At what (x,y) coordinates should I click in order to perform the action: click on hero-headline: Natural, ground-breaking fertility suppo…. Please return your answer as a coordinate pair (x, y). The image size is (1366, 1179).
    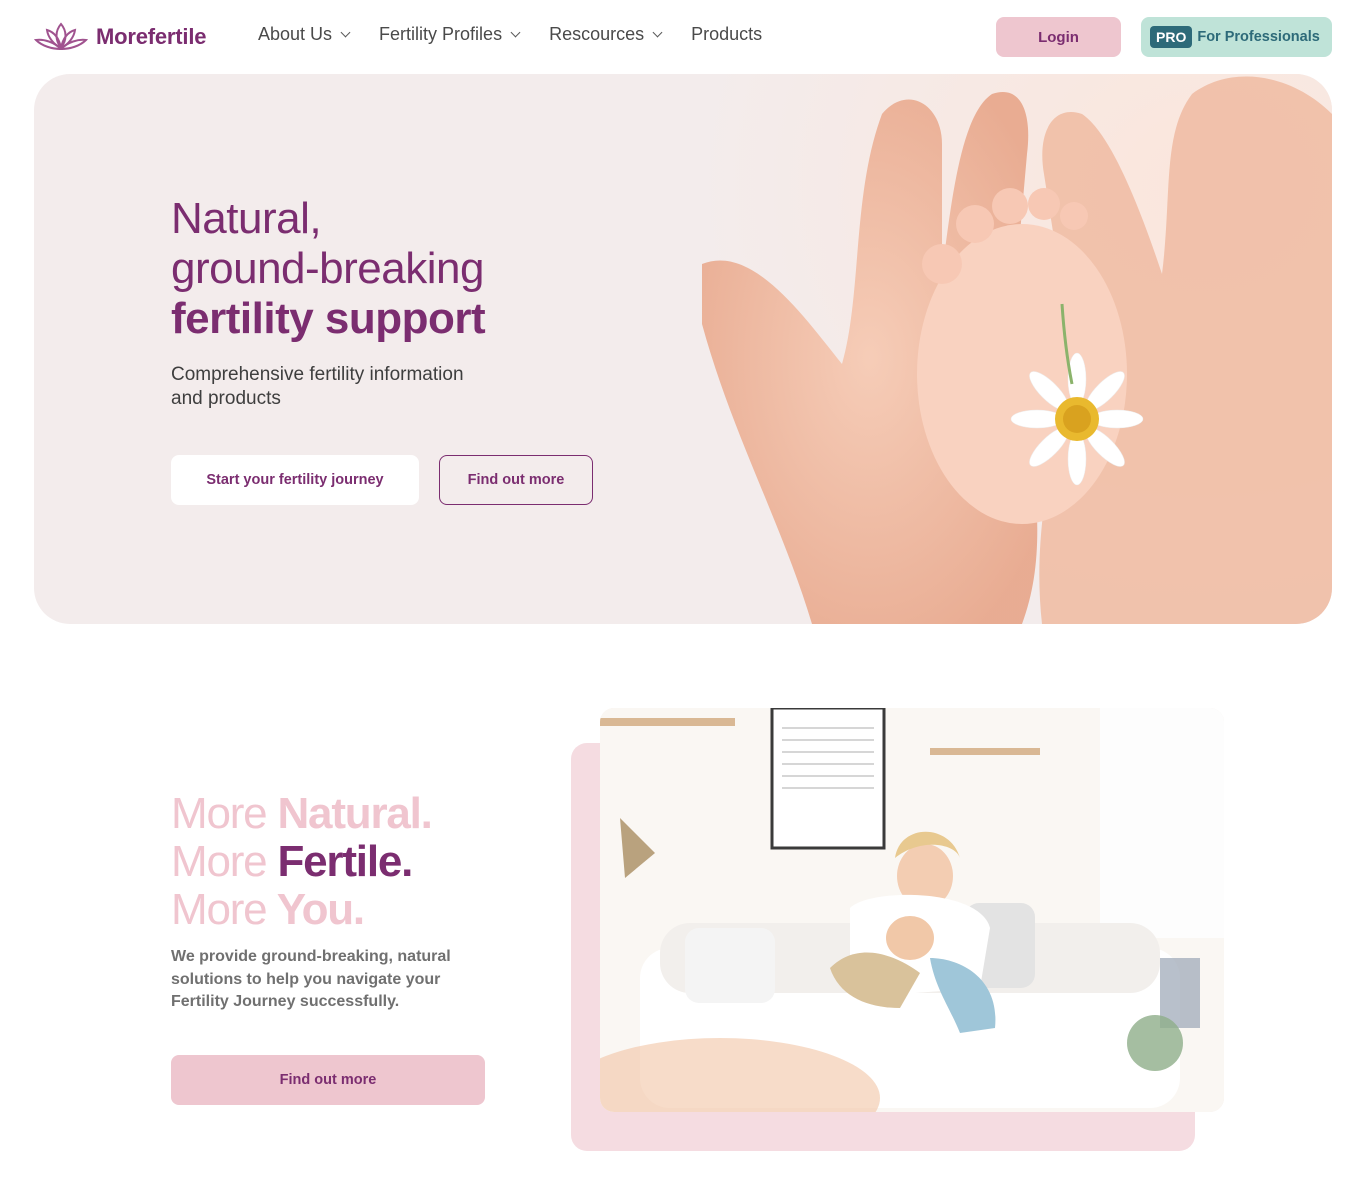
    Looking at the image, I should click on (328, 269).